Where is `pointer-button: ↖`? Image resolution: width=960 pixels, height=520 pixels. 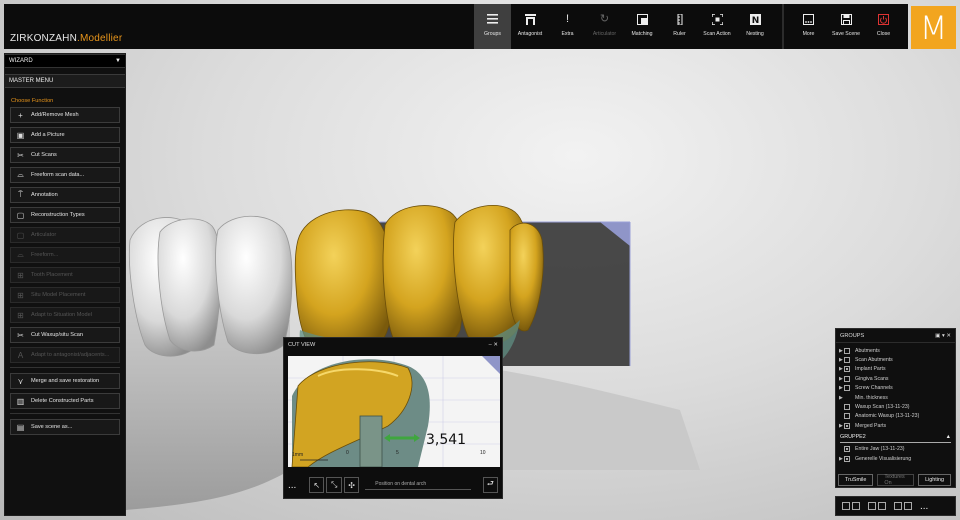 pointer-button: ↖ is located at coordinates (317, 485).